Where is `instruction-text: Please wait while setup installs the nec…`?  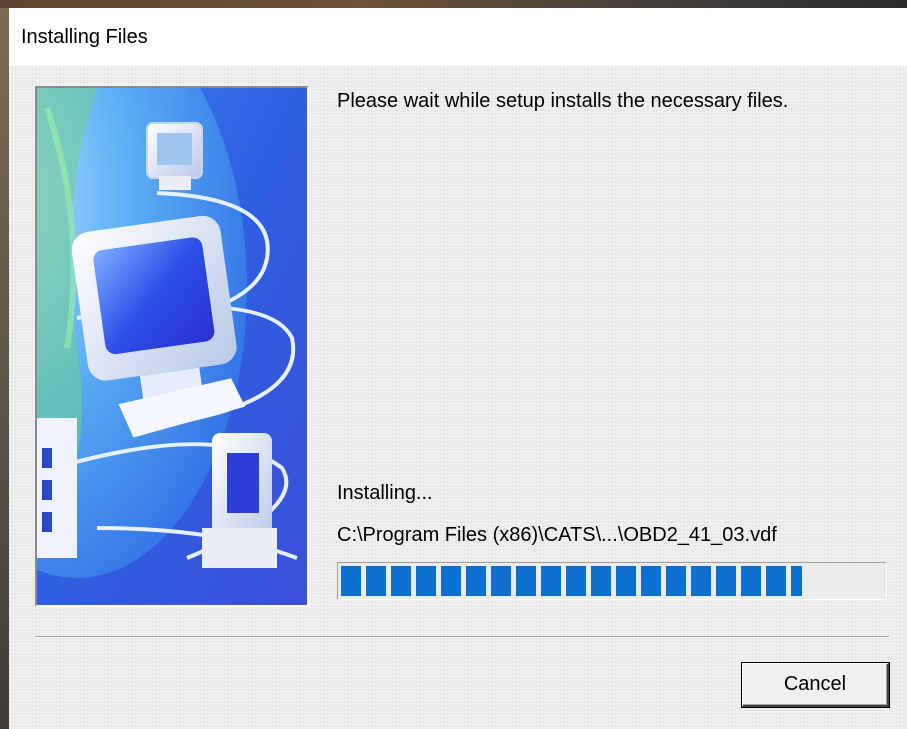 instruction-text: Please wait while setup installs the nec… is located at coordinates (563, 101).